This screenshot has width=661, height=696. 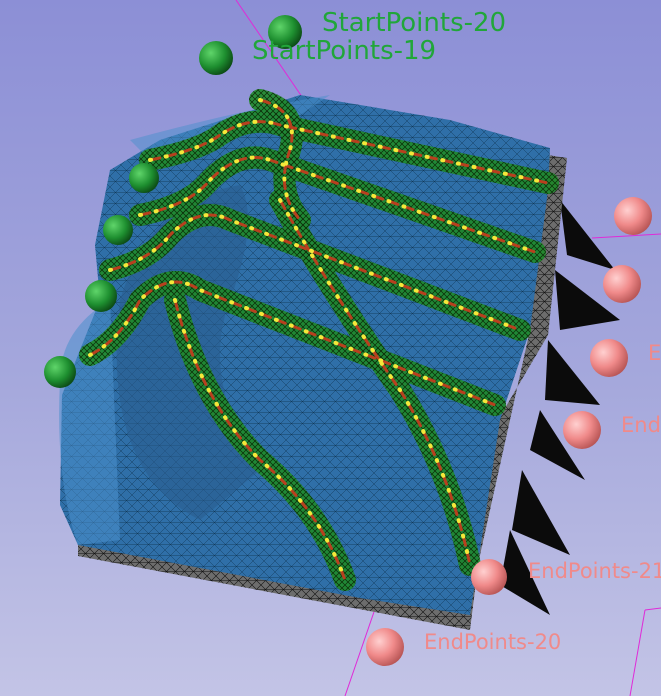 What do you see at coordinates (414, 23) in the screenshot?
I see `start-point-label-20: StartPoints-20` at bounding box center [414, 23].